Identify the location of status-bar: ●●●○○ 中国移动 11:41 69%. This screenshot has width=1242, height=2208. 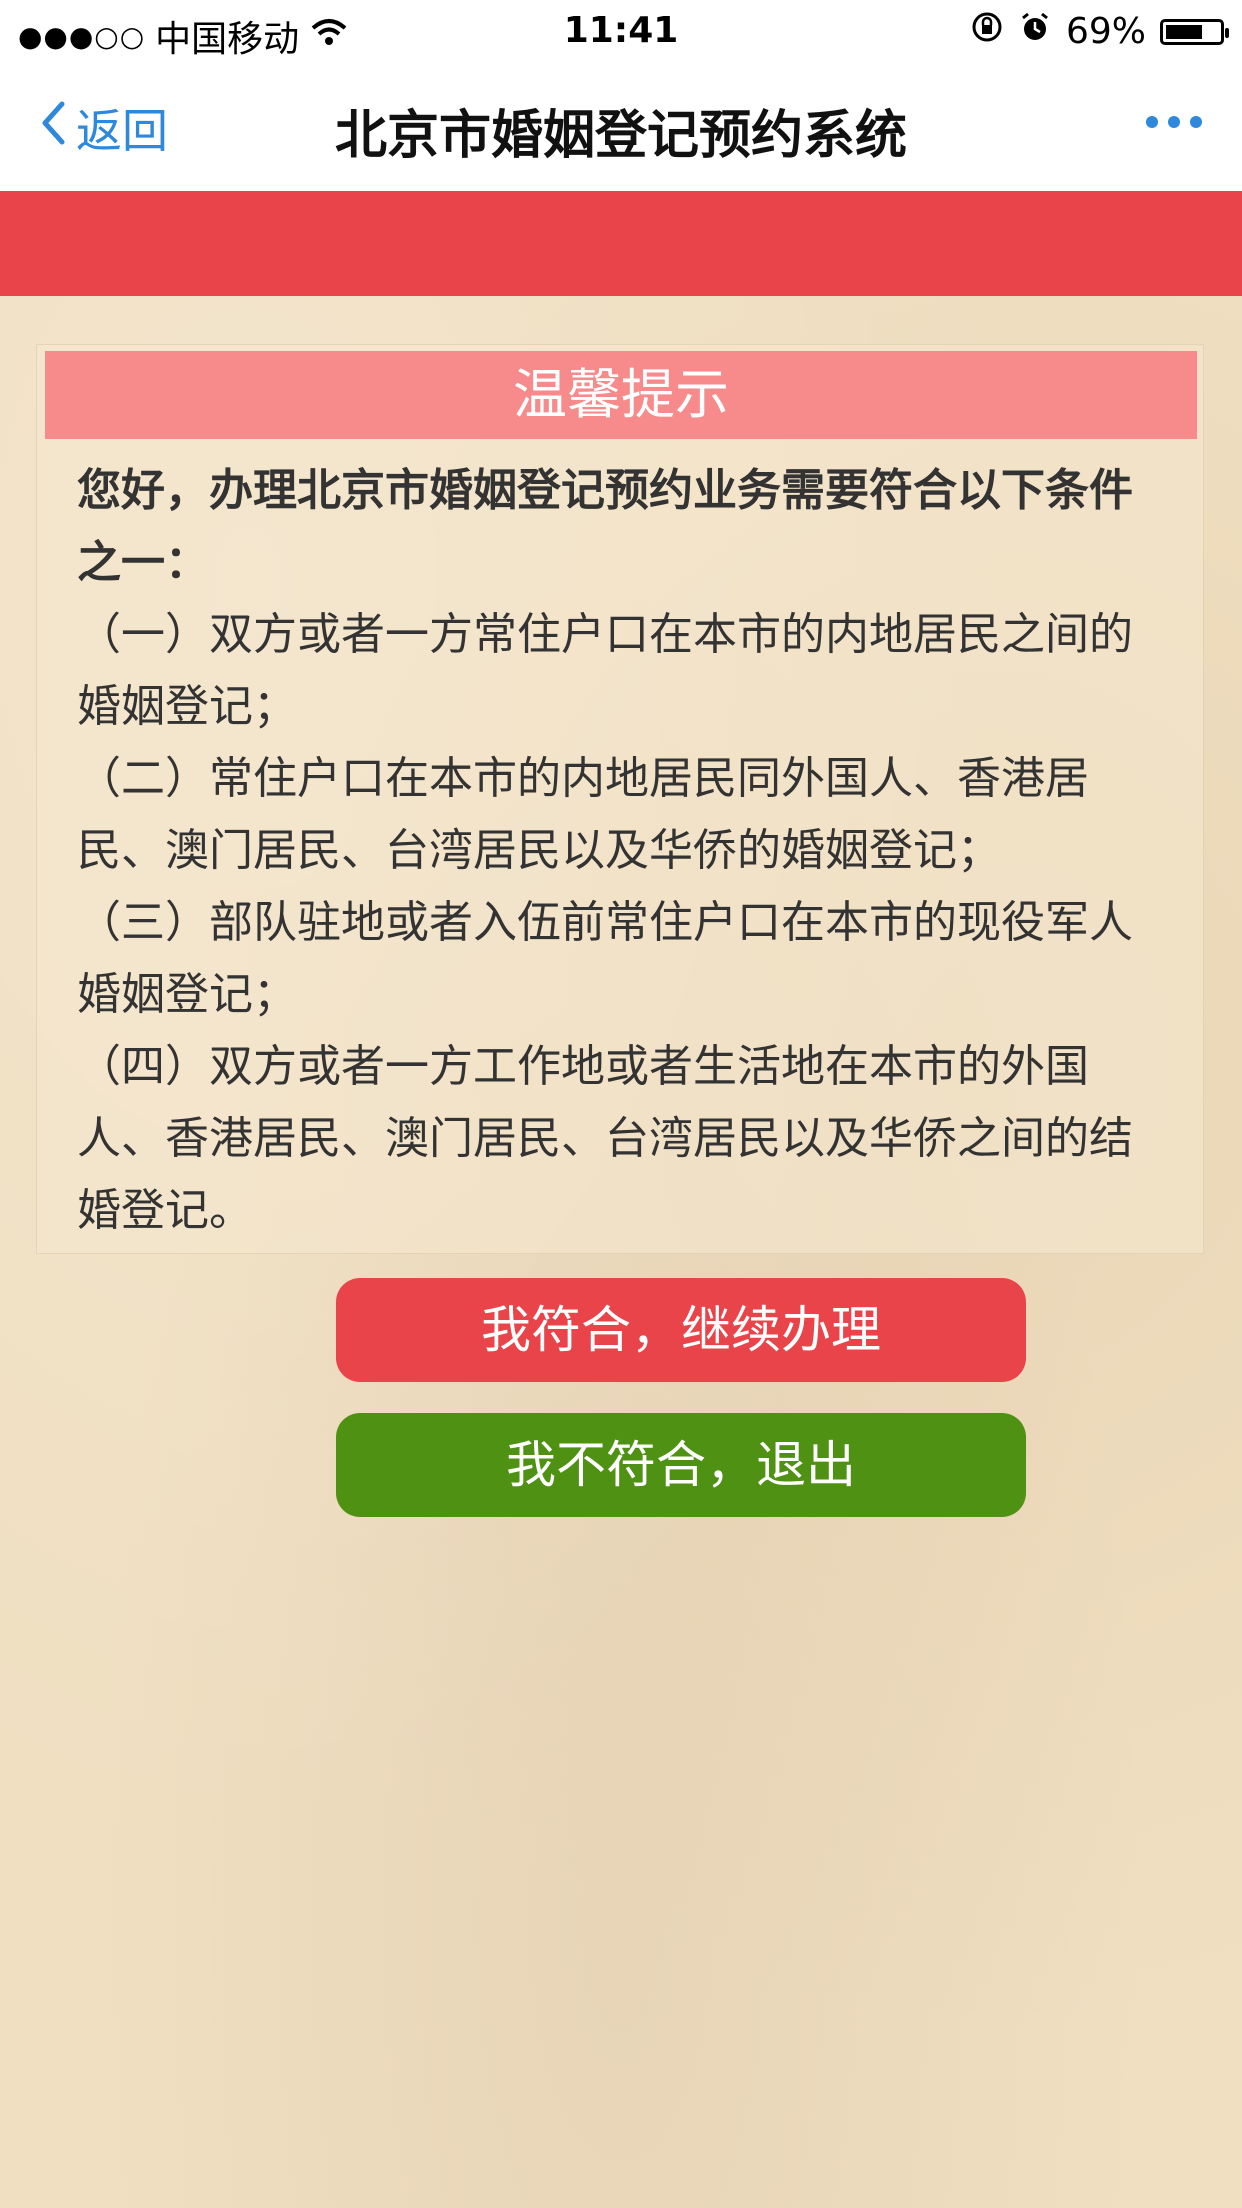
(621, 30).